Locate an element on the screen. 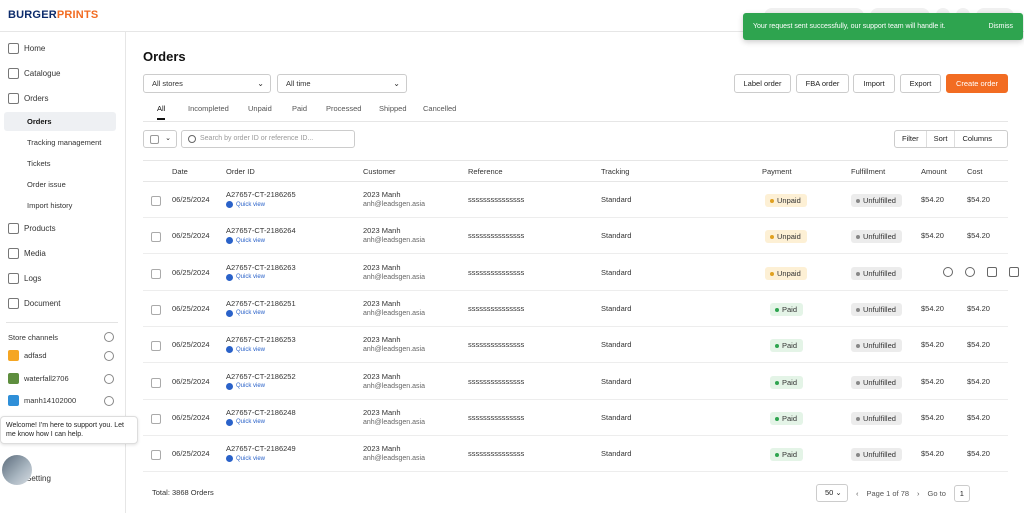  store-filter-select: All stores ⌄ is located at coordinates (207, 83).